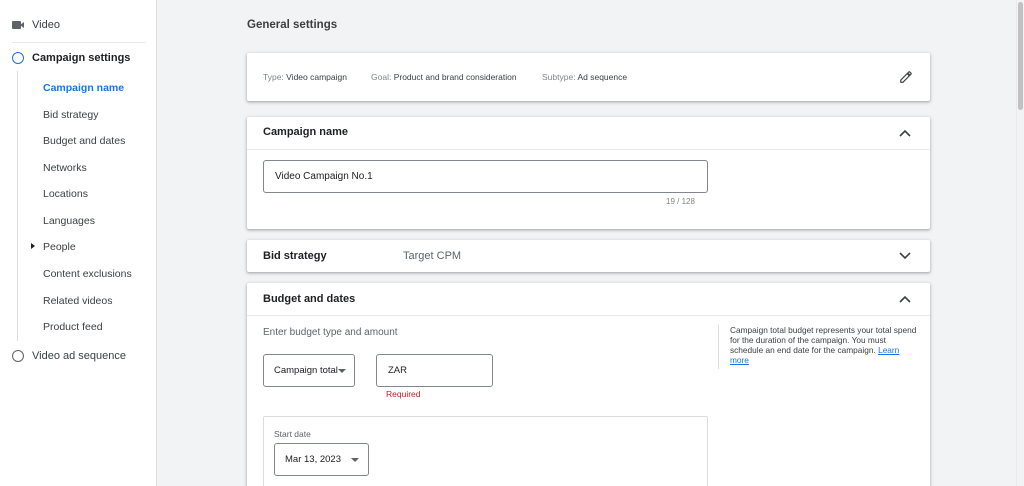 Image resolution: width=1024 pixels, height=486 pixels. Describe the element at coordinates (69, 221) in the screenshot. I see `sidebar-item-languages: Languages` at that location.